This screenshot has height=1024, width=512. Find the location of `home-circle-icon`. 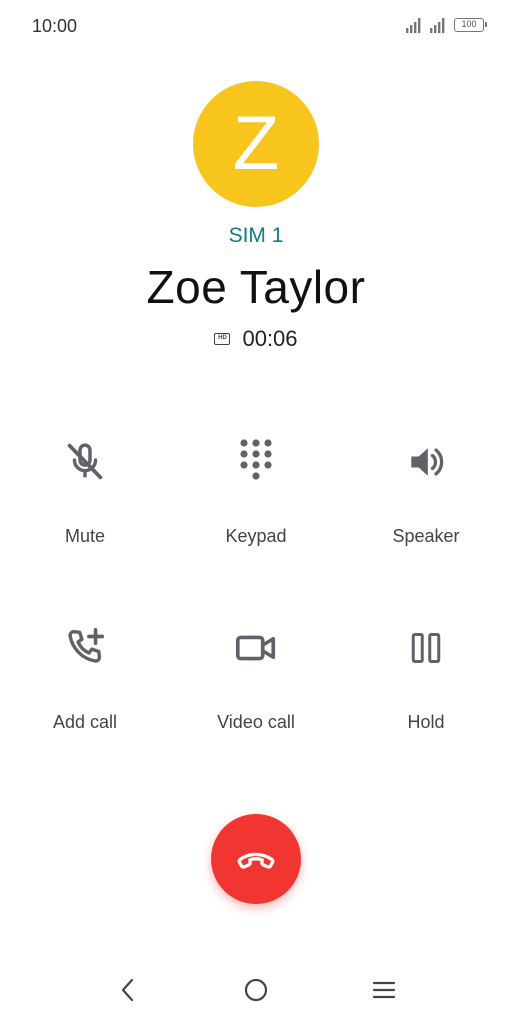

home-circle-icon is located at coordinates (256, 990).